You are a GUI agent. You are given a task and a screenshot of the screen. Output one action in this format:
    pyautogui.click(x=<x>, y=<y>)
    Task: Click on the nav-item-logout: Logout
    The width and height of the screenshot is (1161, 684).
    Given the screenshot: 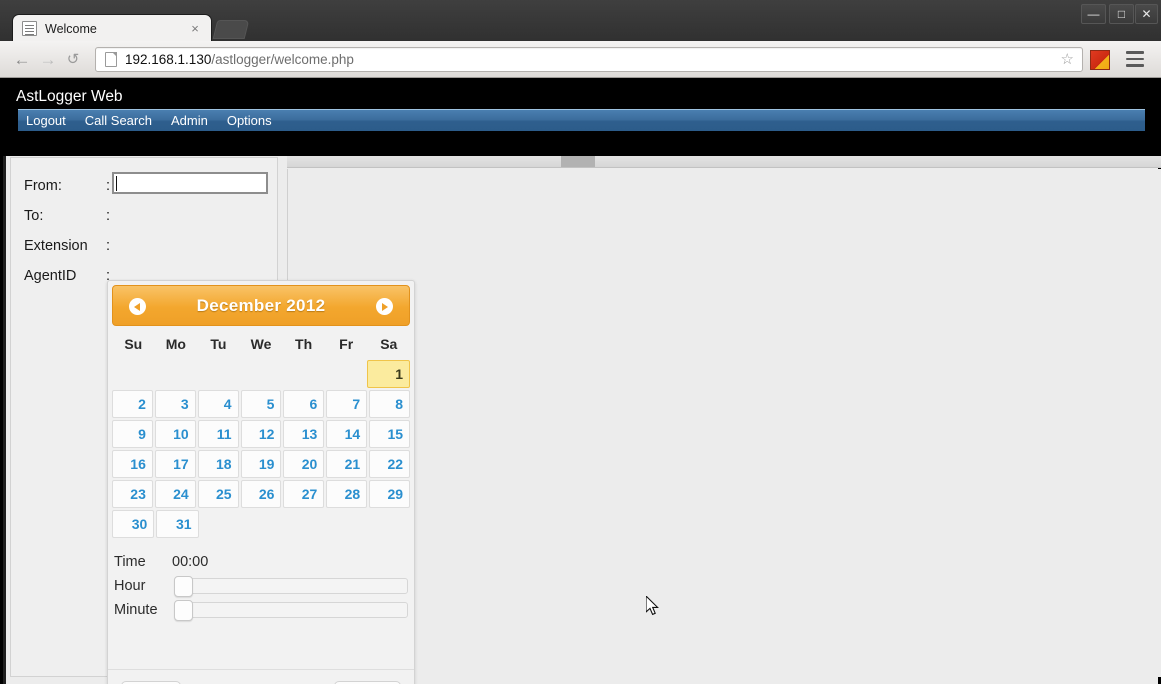 What is the action you would take?
    pyautogui.click(x=46, y=120)
    